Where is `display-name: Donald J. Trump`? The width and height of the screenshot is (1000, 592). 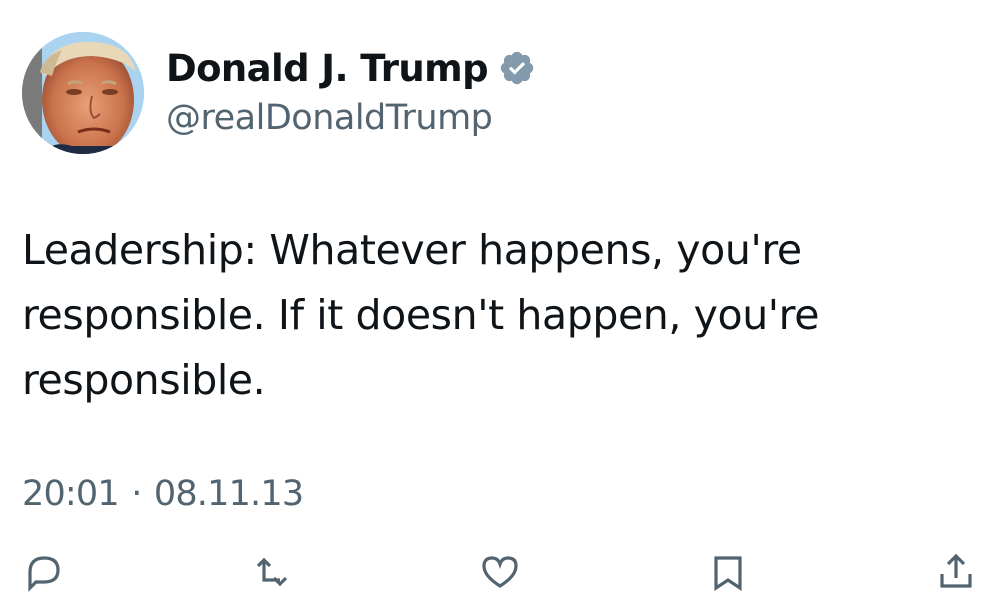 display-name: Donald J. Trump is located at coordinates (327, 68).